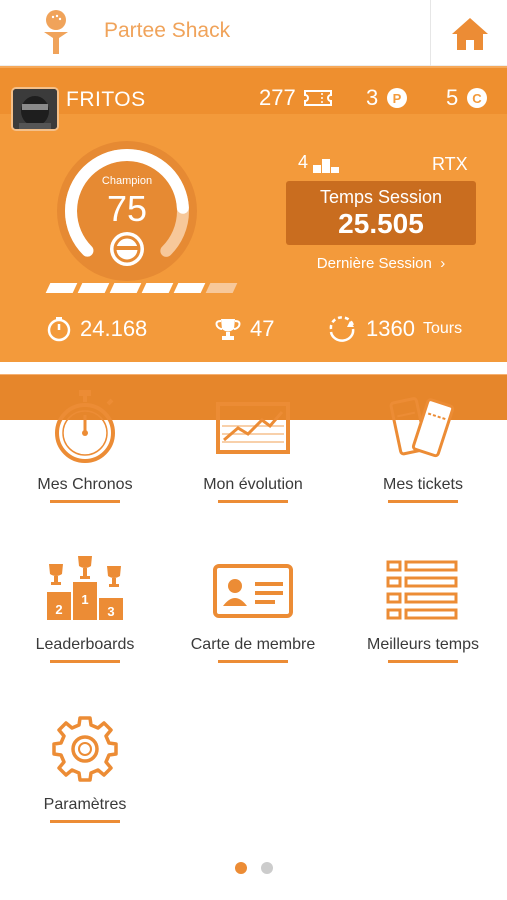 Image resolution: width=507 pixels, height=900 pixels. Describe the element at coordinates (381, 197) in the screenshot. I see `session-label: Temps Session` at that location.